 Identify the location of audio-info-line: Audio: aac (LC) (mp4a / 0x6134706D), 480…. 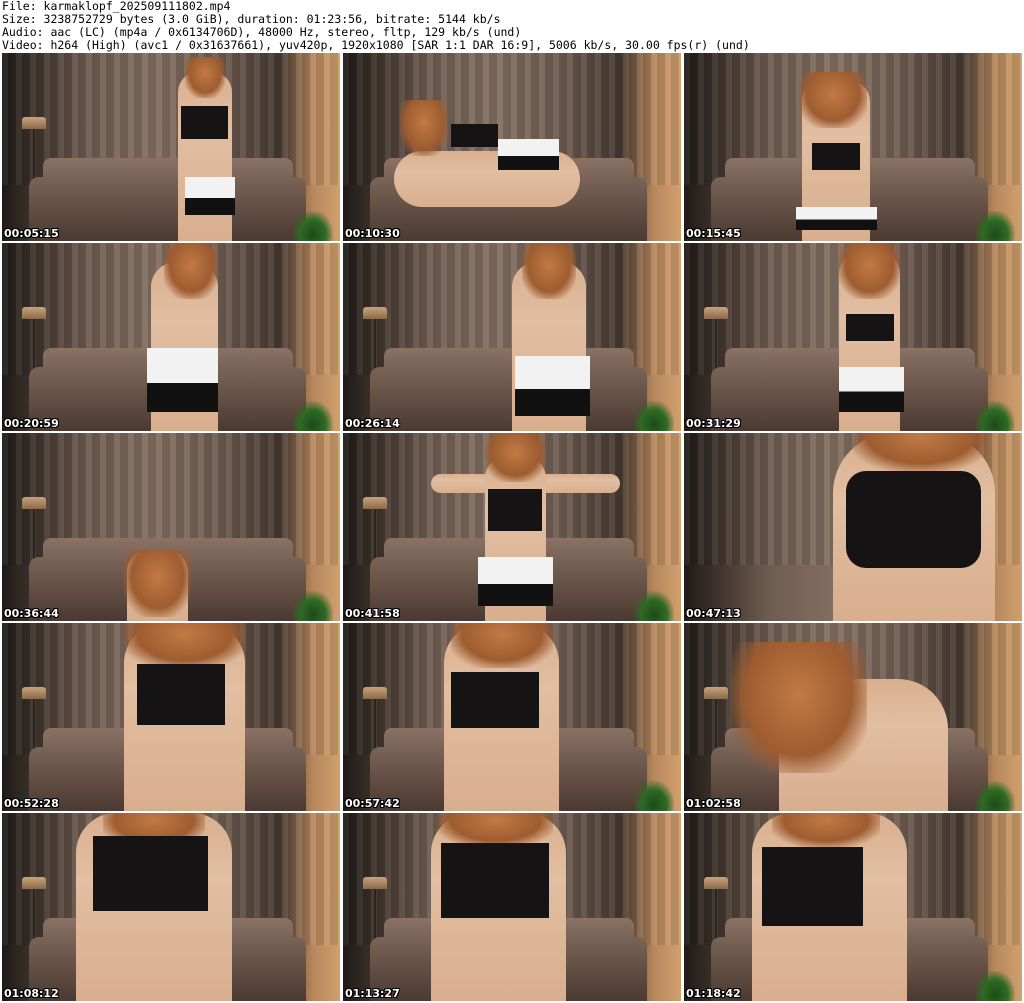
(262, 32).